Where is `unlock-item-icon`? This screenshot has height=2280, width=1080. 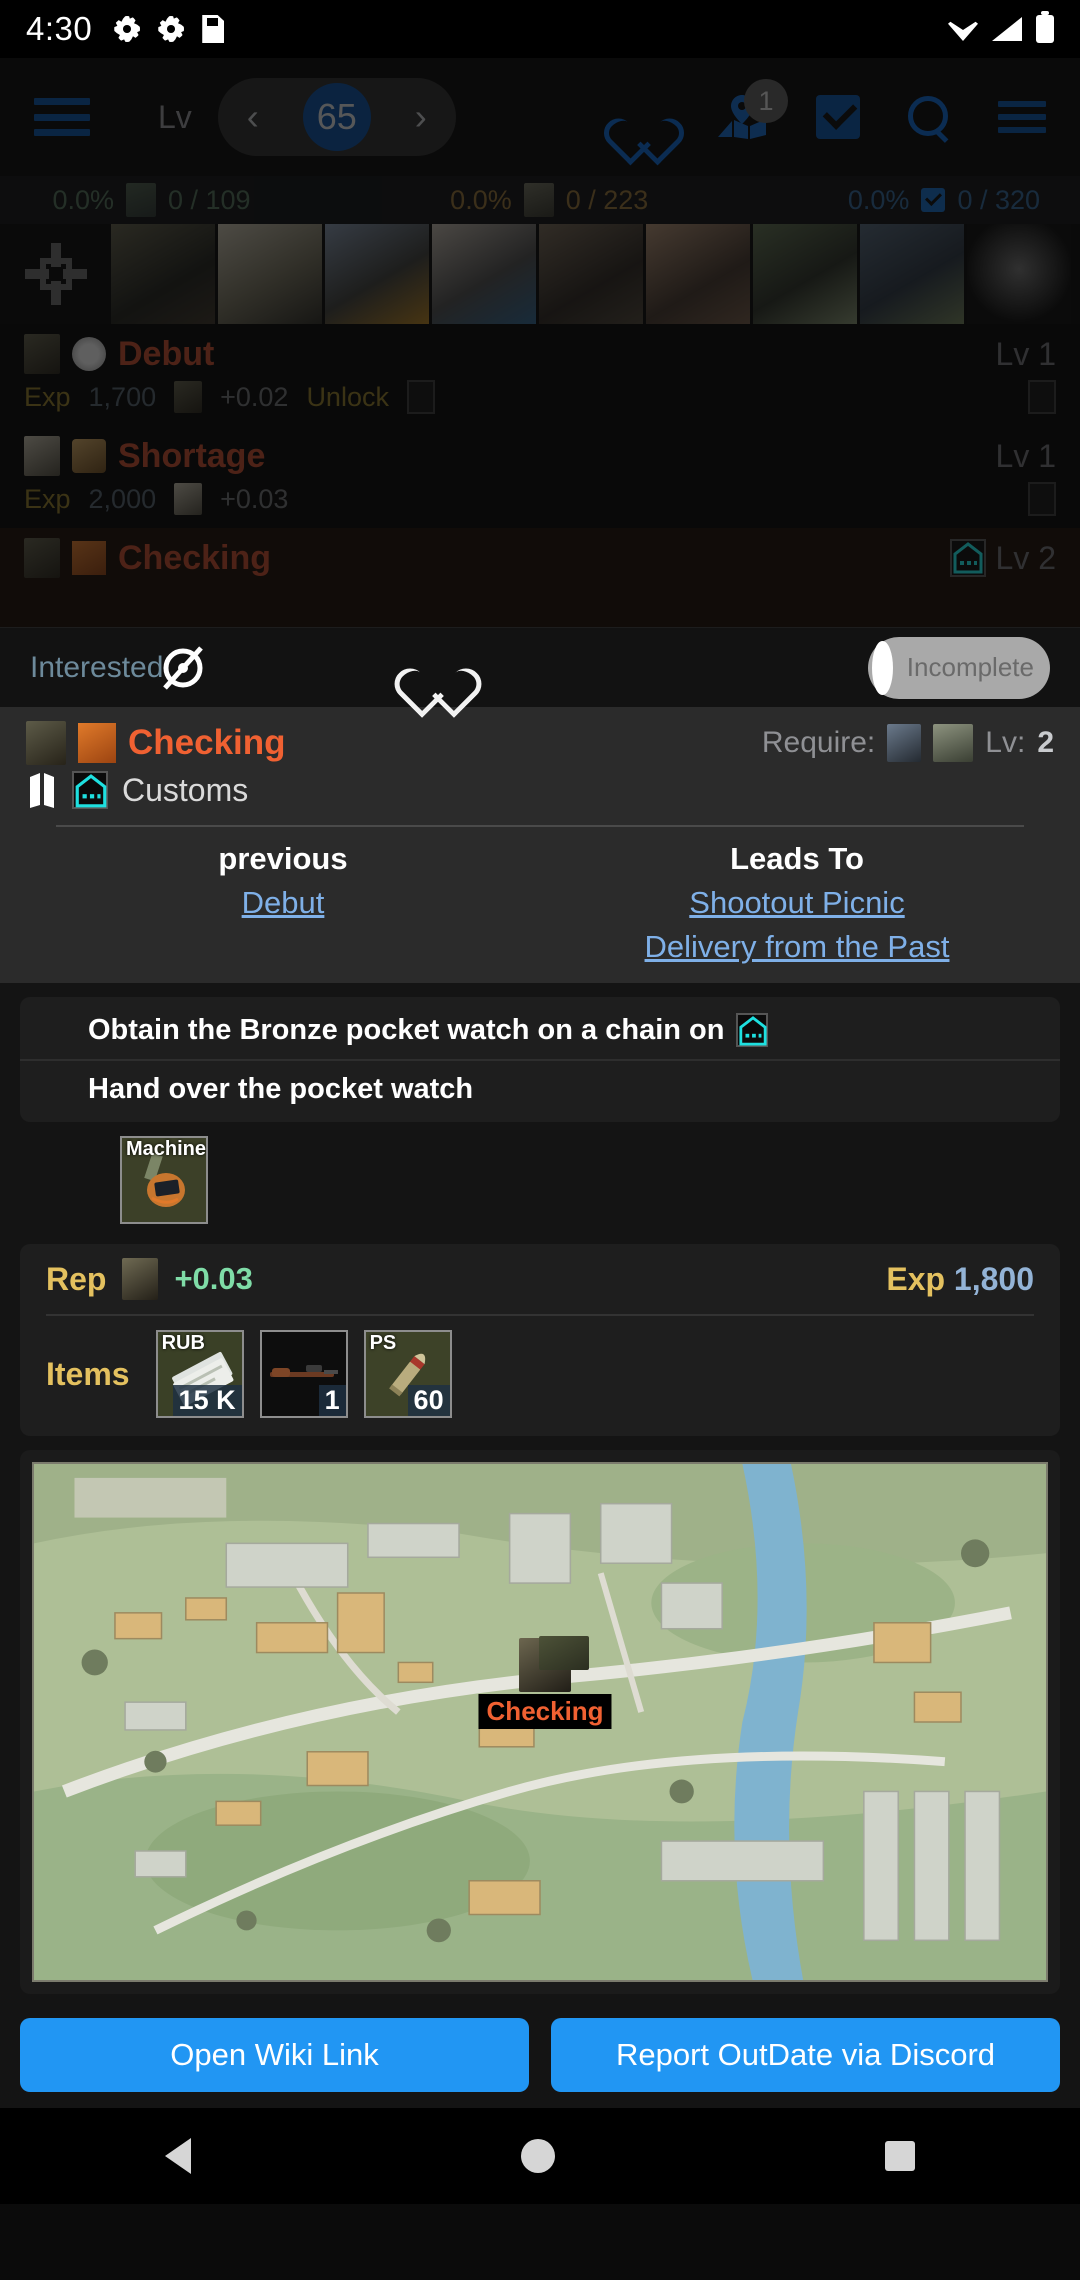 unlock-item-icon is located at coordinates (420, 397).